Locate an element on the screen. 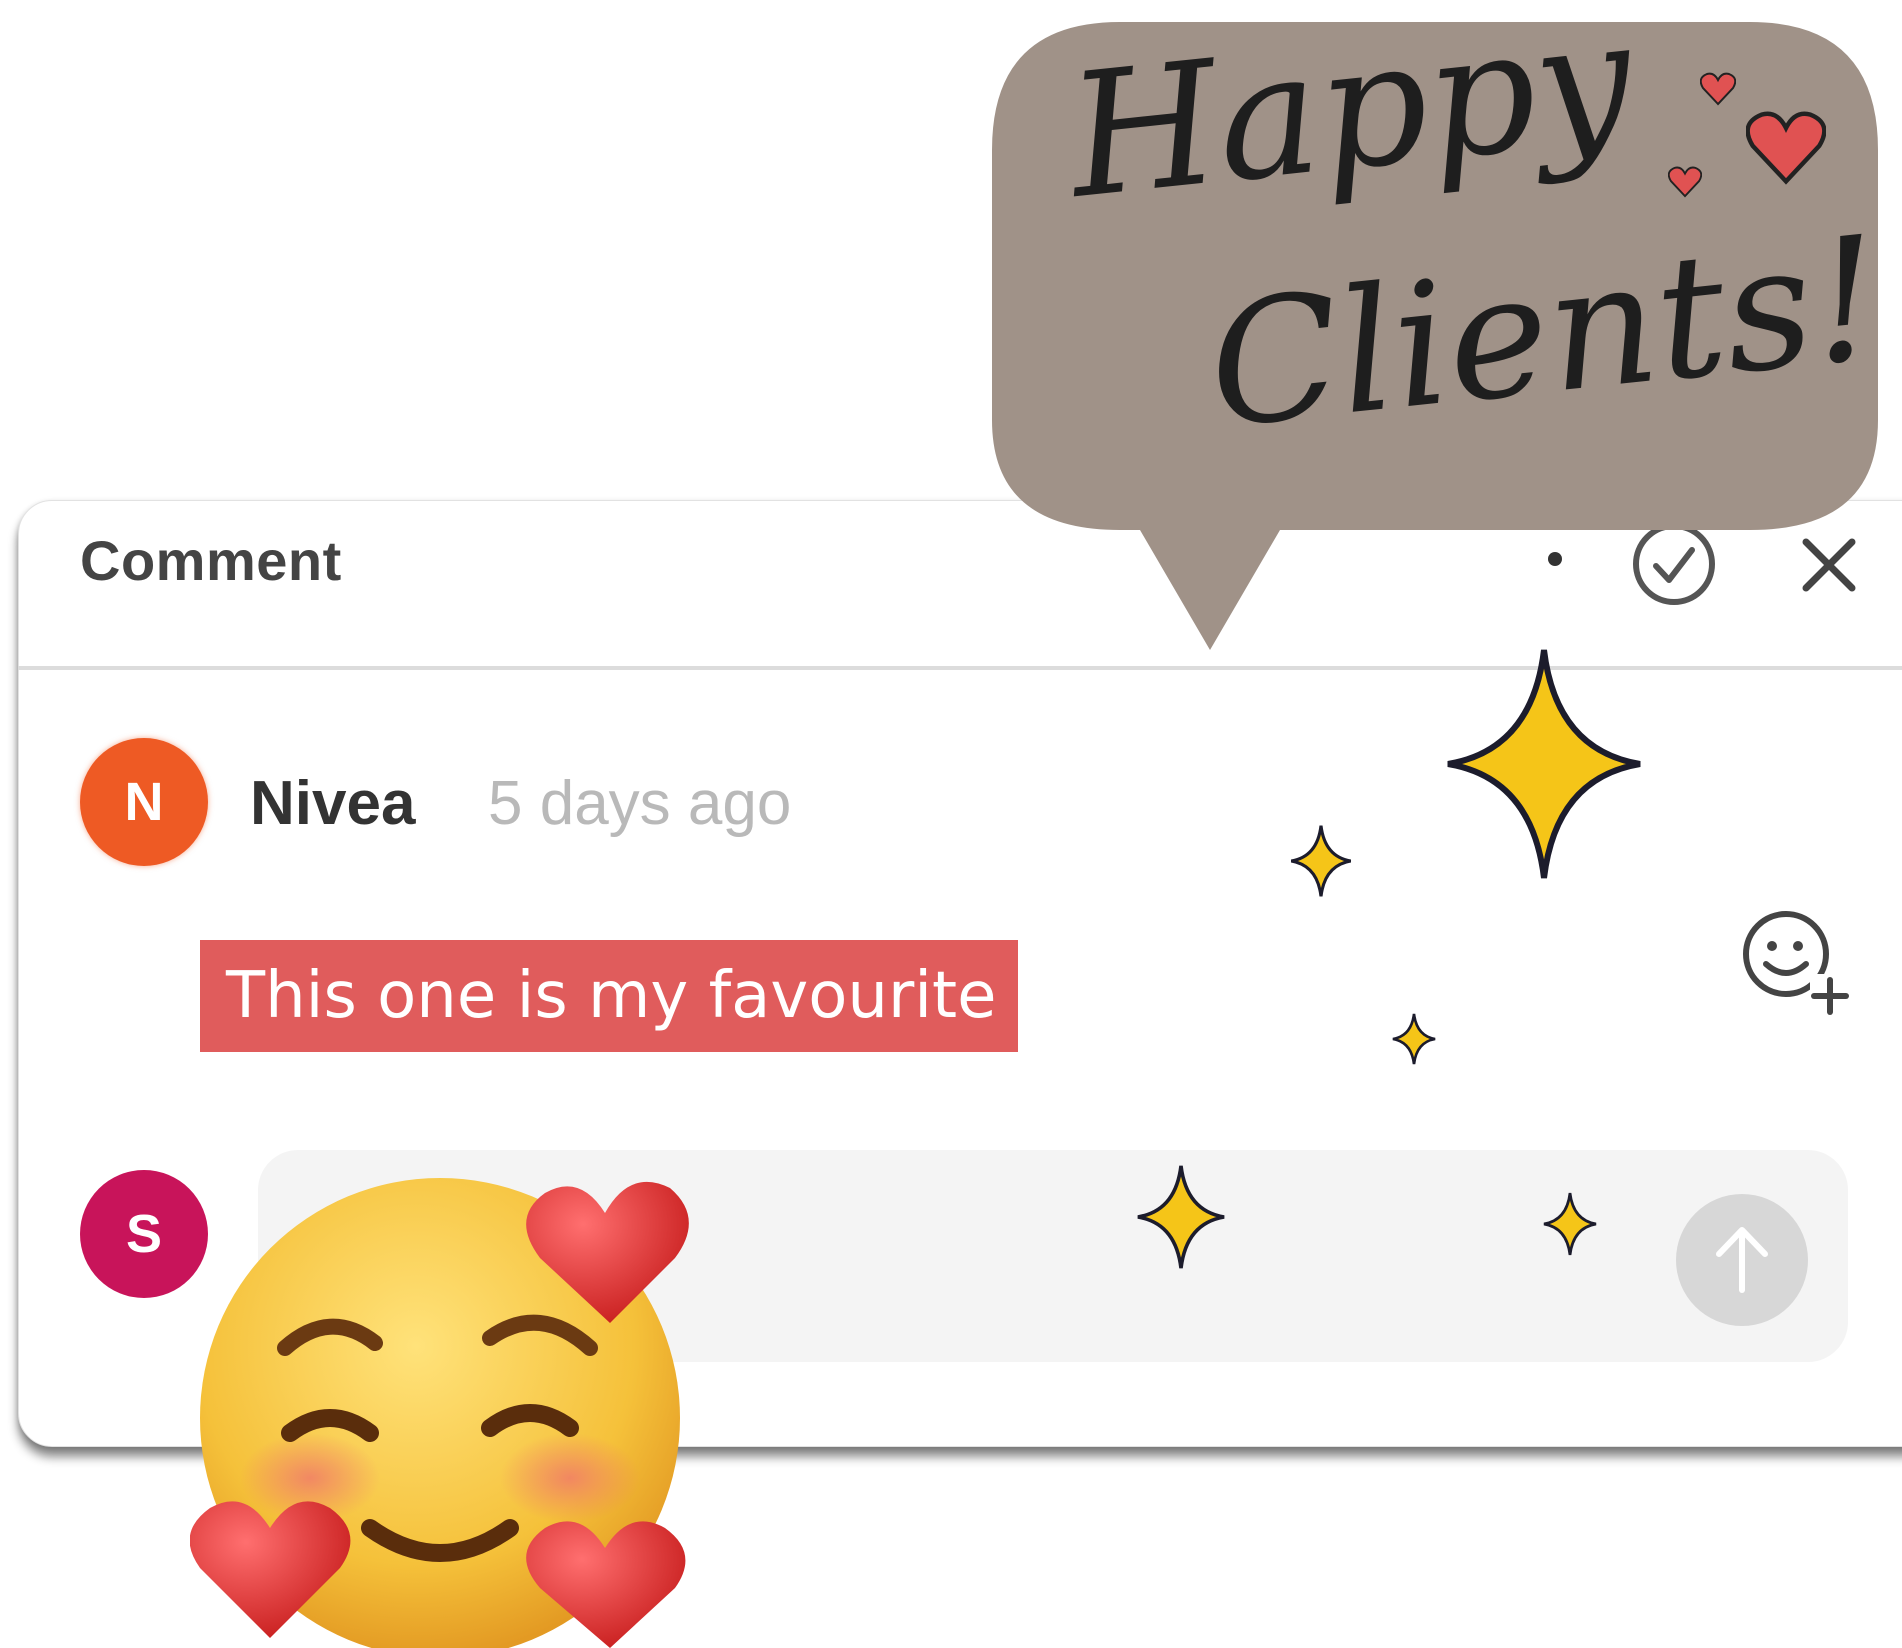 This screenshot has height=1648, width=1902. send-button is located at coordinates (1742, 1260).